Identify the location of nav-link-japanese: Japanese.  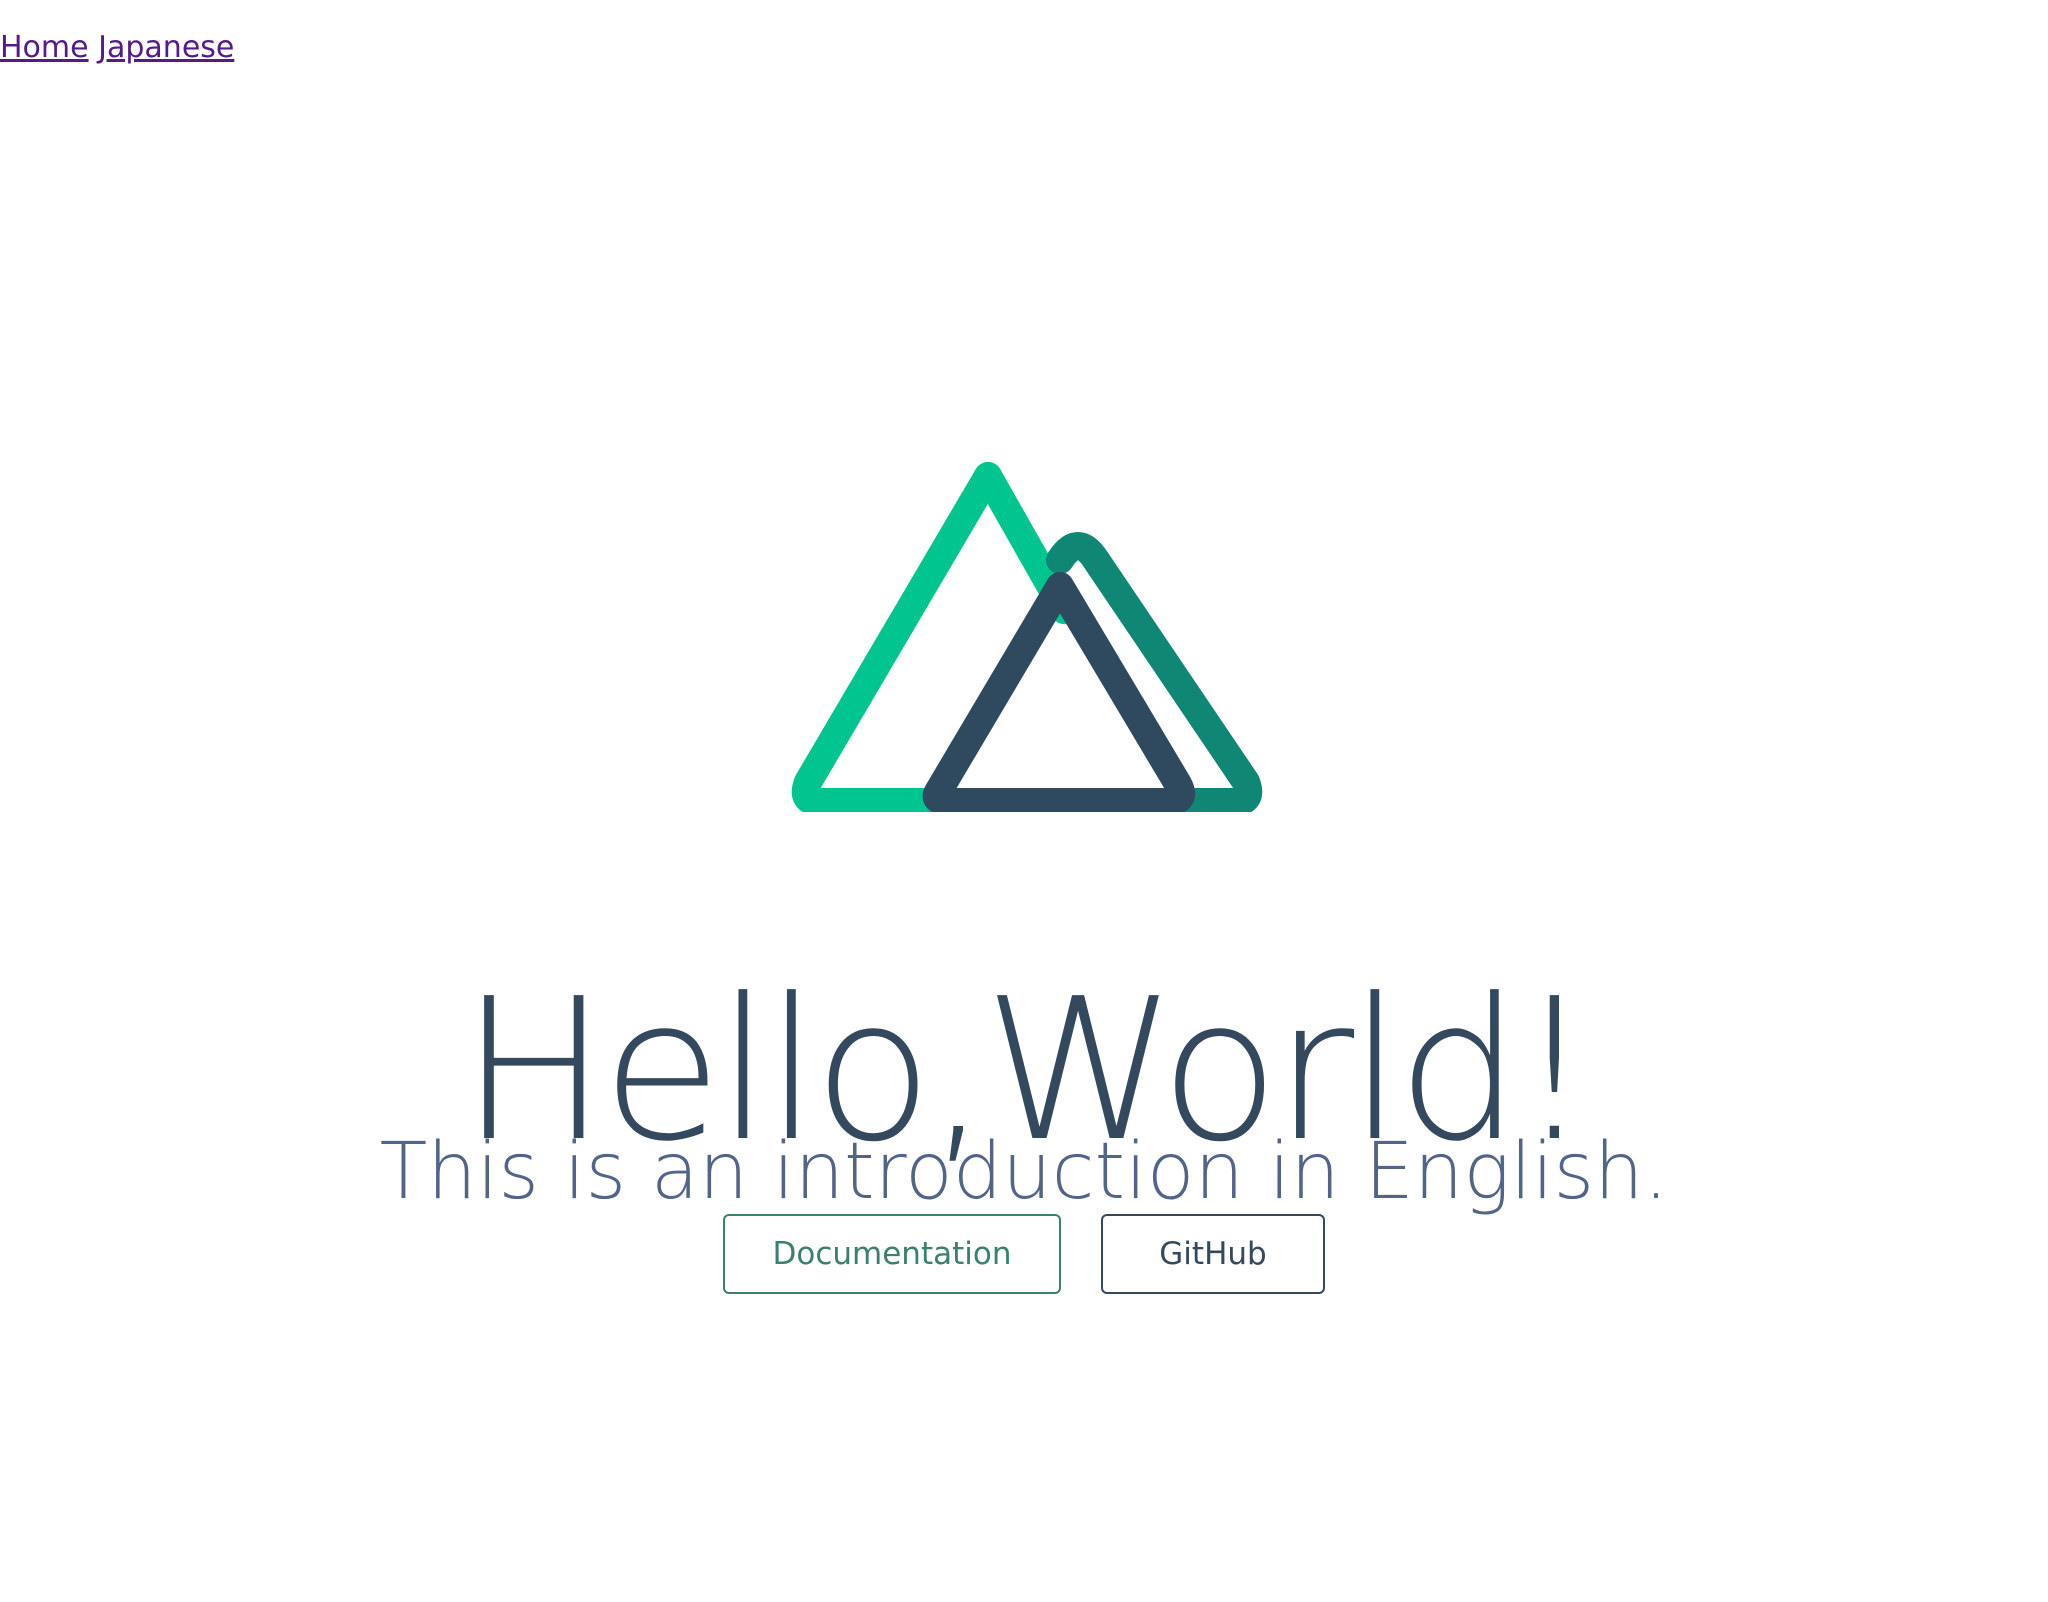
(166, 47).